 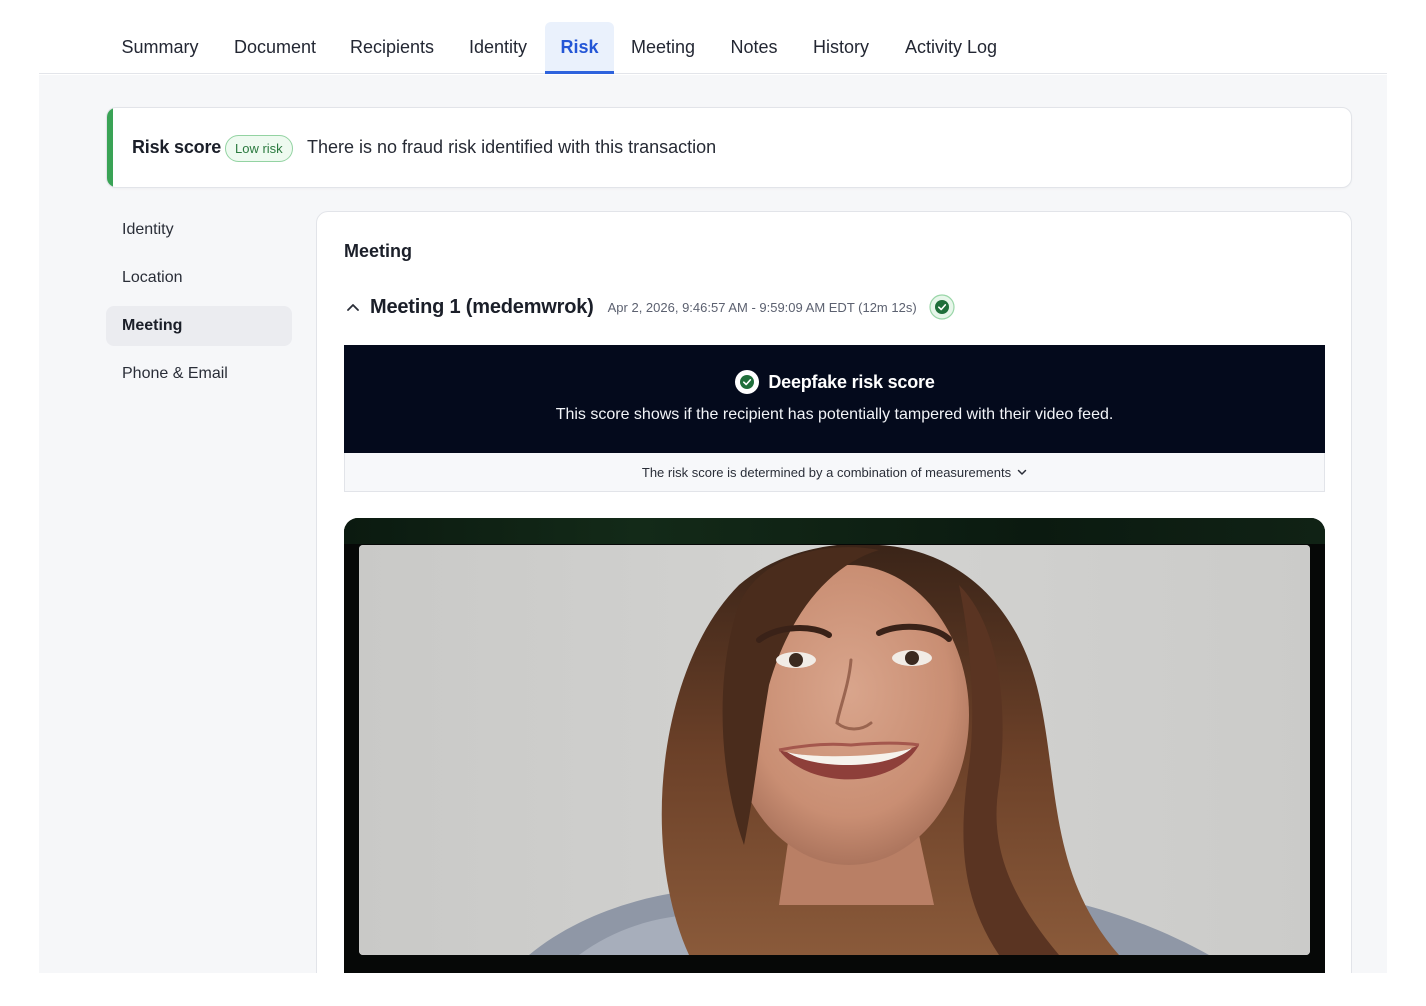 What do you see at coordinates (199, 230) in the screenshot?
I see `subnav-item-identity: Identity` at bounding box center [199, 230].